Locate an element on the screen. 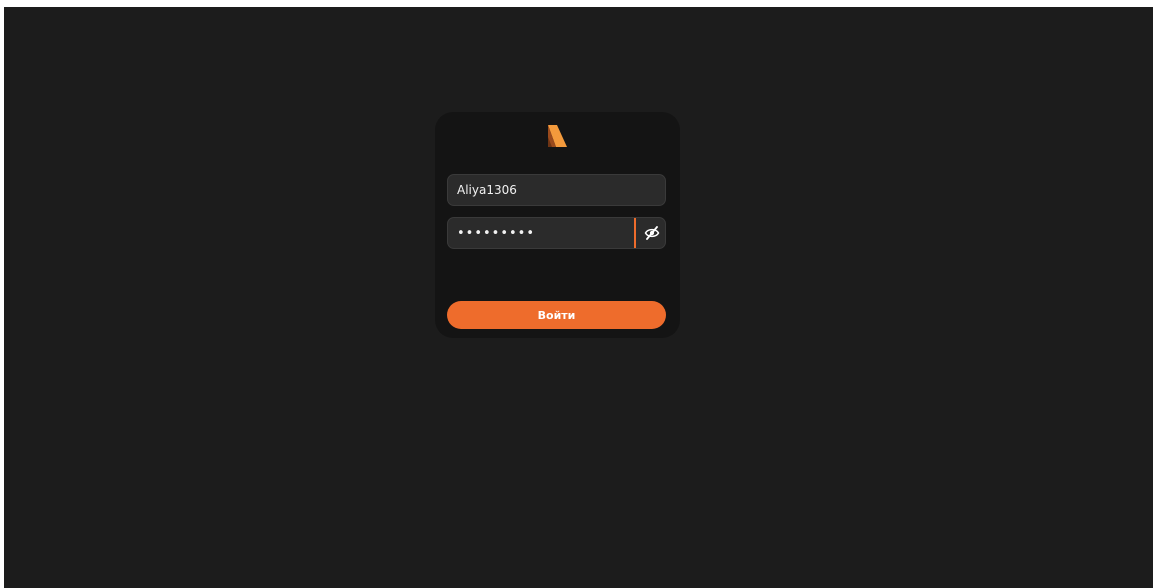  login-button: Войти is located at coordinates (556, 315).